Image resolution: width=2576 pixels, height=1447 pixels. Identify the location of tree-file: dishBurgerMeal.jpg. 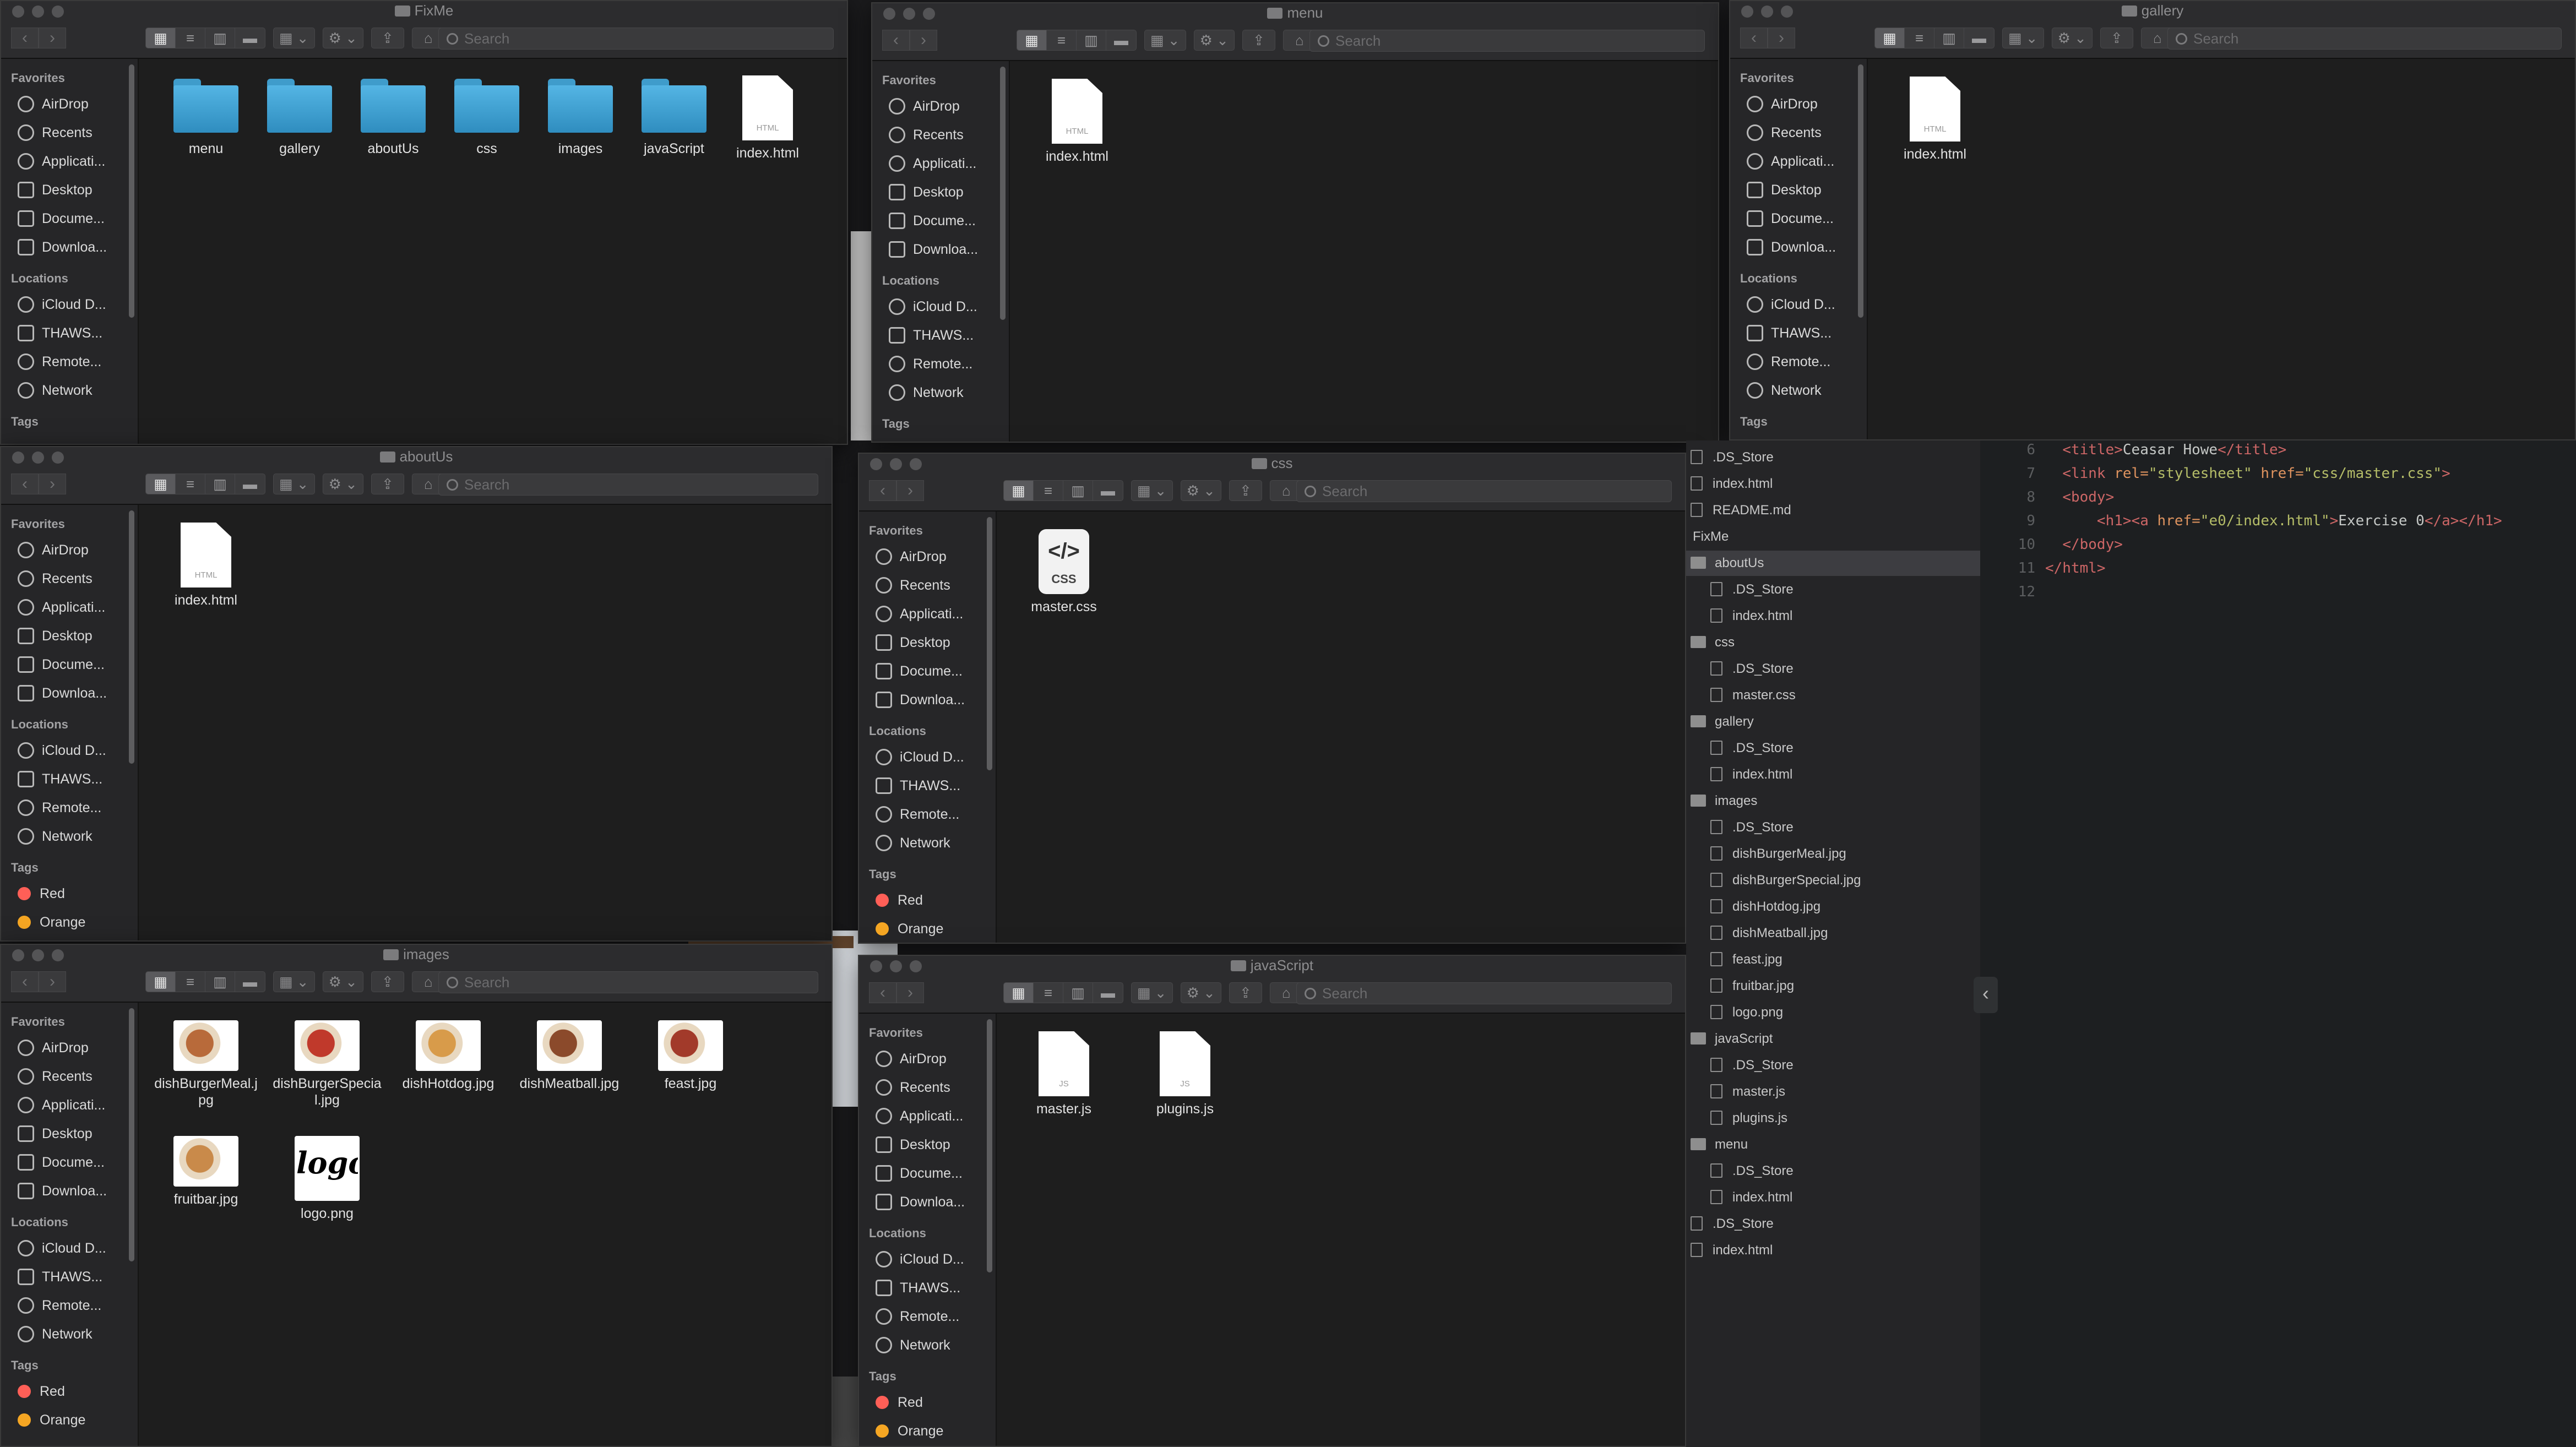
(1833, 854).